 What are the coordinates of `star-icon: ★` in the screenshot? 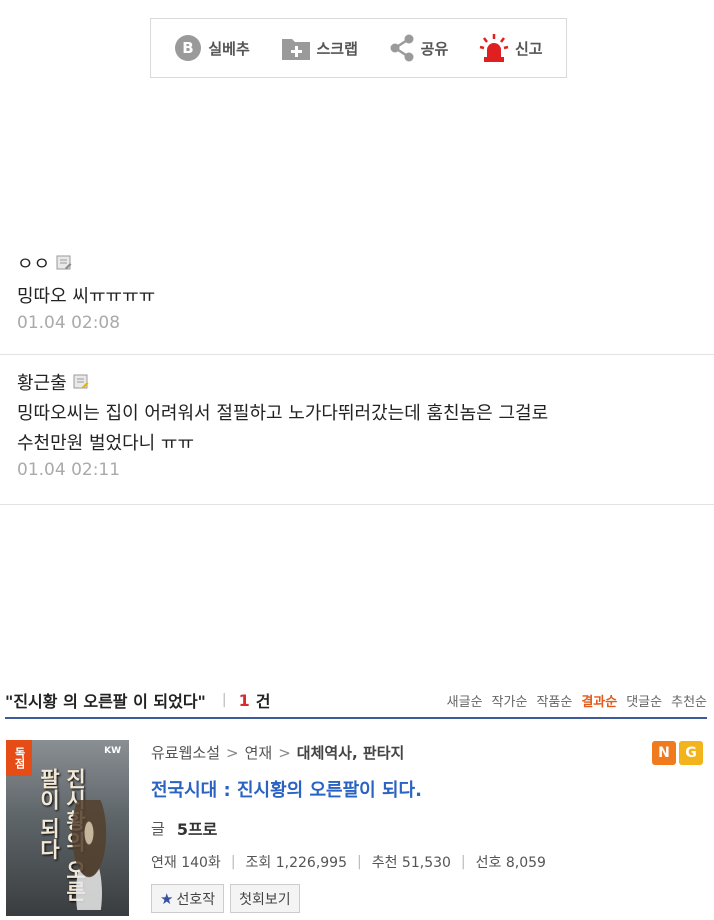 It's located at (167, 898).